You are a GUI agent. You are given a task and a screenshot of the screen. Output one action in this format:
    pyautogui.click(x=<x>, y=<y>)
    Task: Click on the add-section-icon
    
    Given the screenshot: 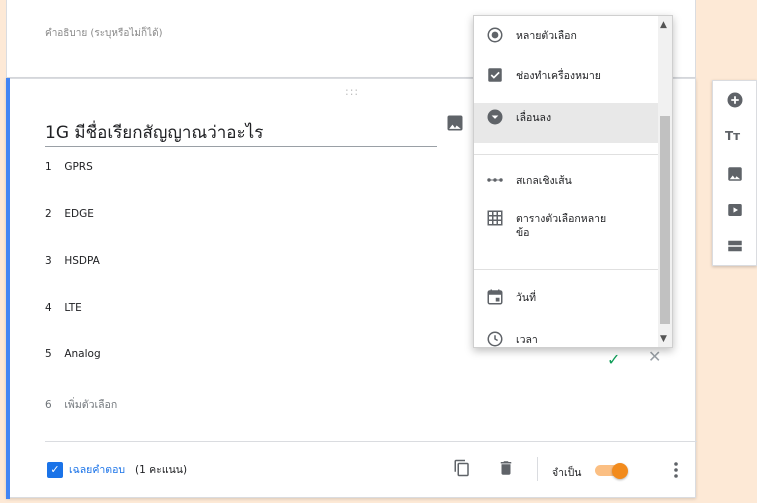 What is the action you would take?
    pyautogui.click(x=735, y=246)
    